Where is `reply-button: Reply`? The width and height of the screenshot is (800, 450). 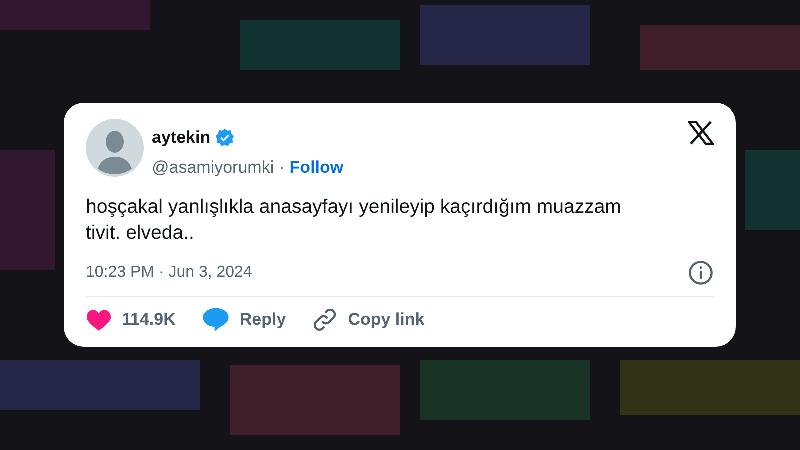 reply-button: Reply is located at coordinates (244, 320).